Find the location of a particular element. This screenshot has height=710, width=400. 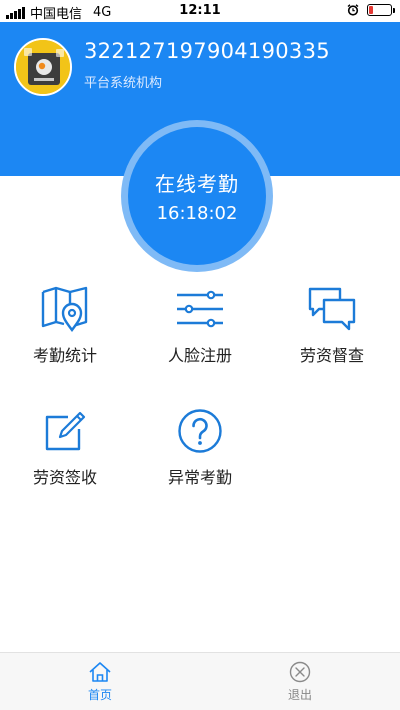

tab-logout: 退出 is located at coordinates (300, 681).